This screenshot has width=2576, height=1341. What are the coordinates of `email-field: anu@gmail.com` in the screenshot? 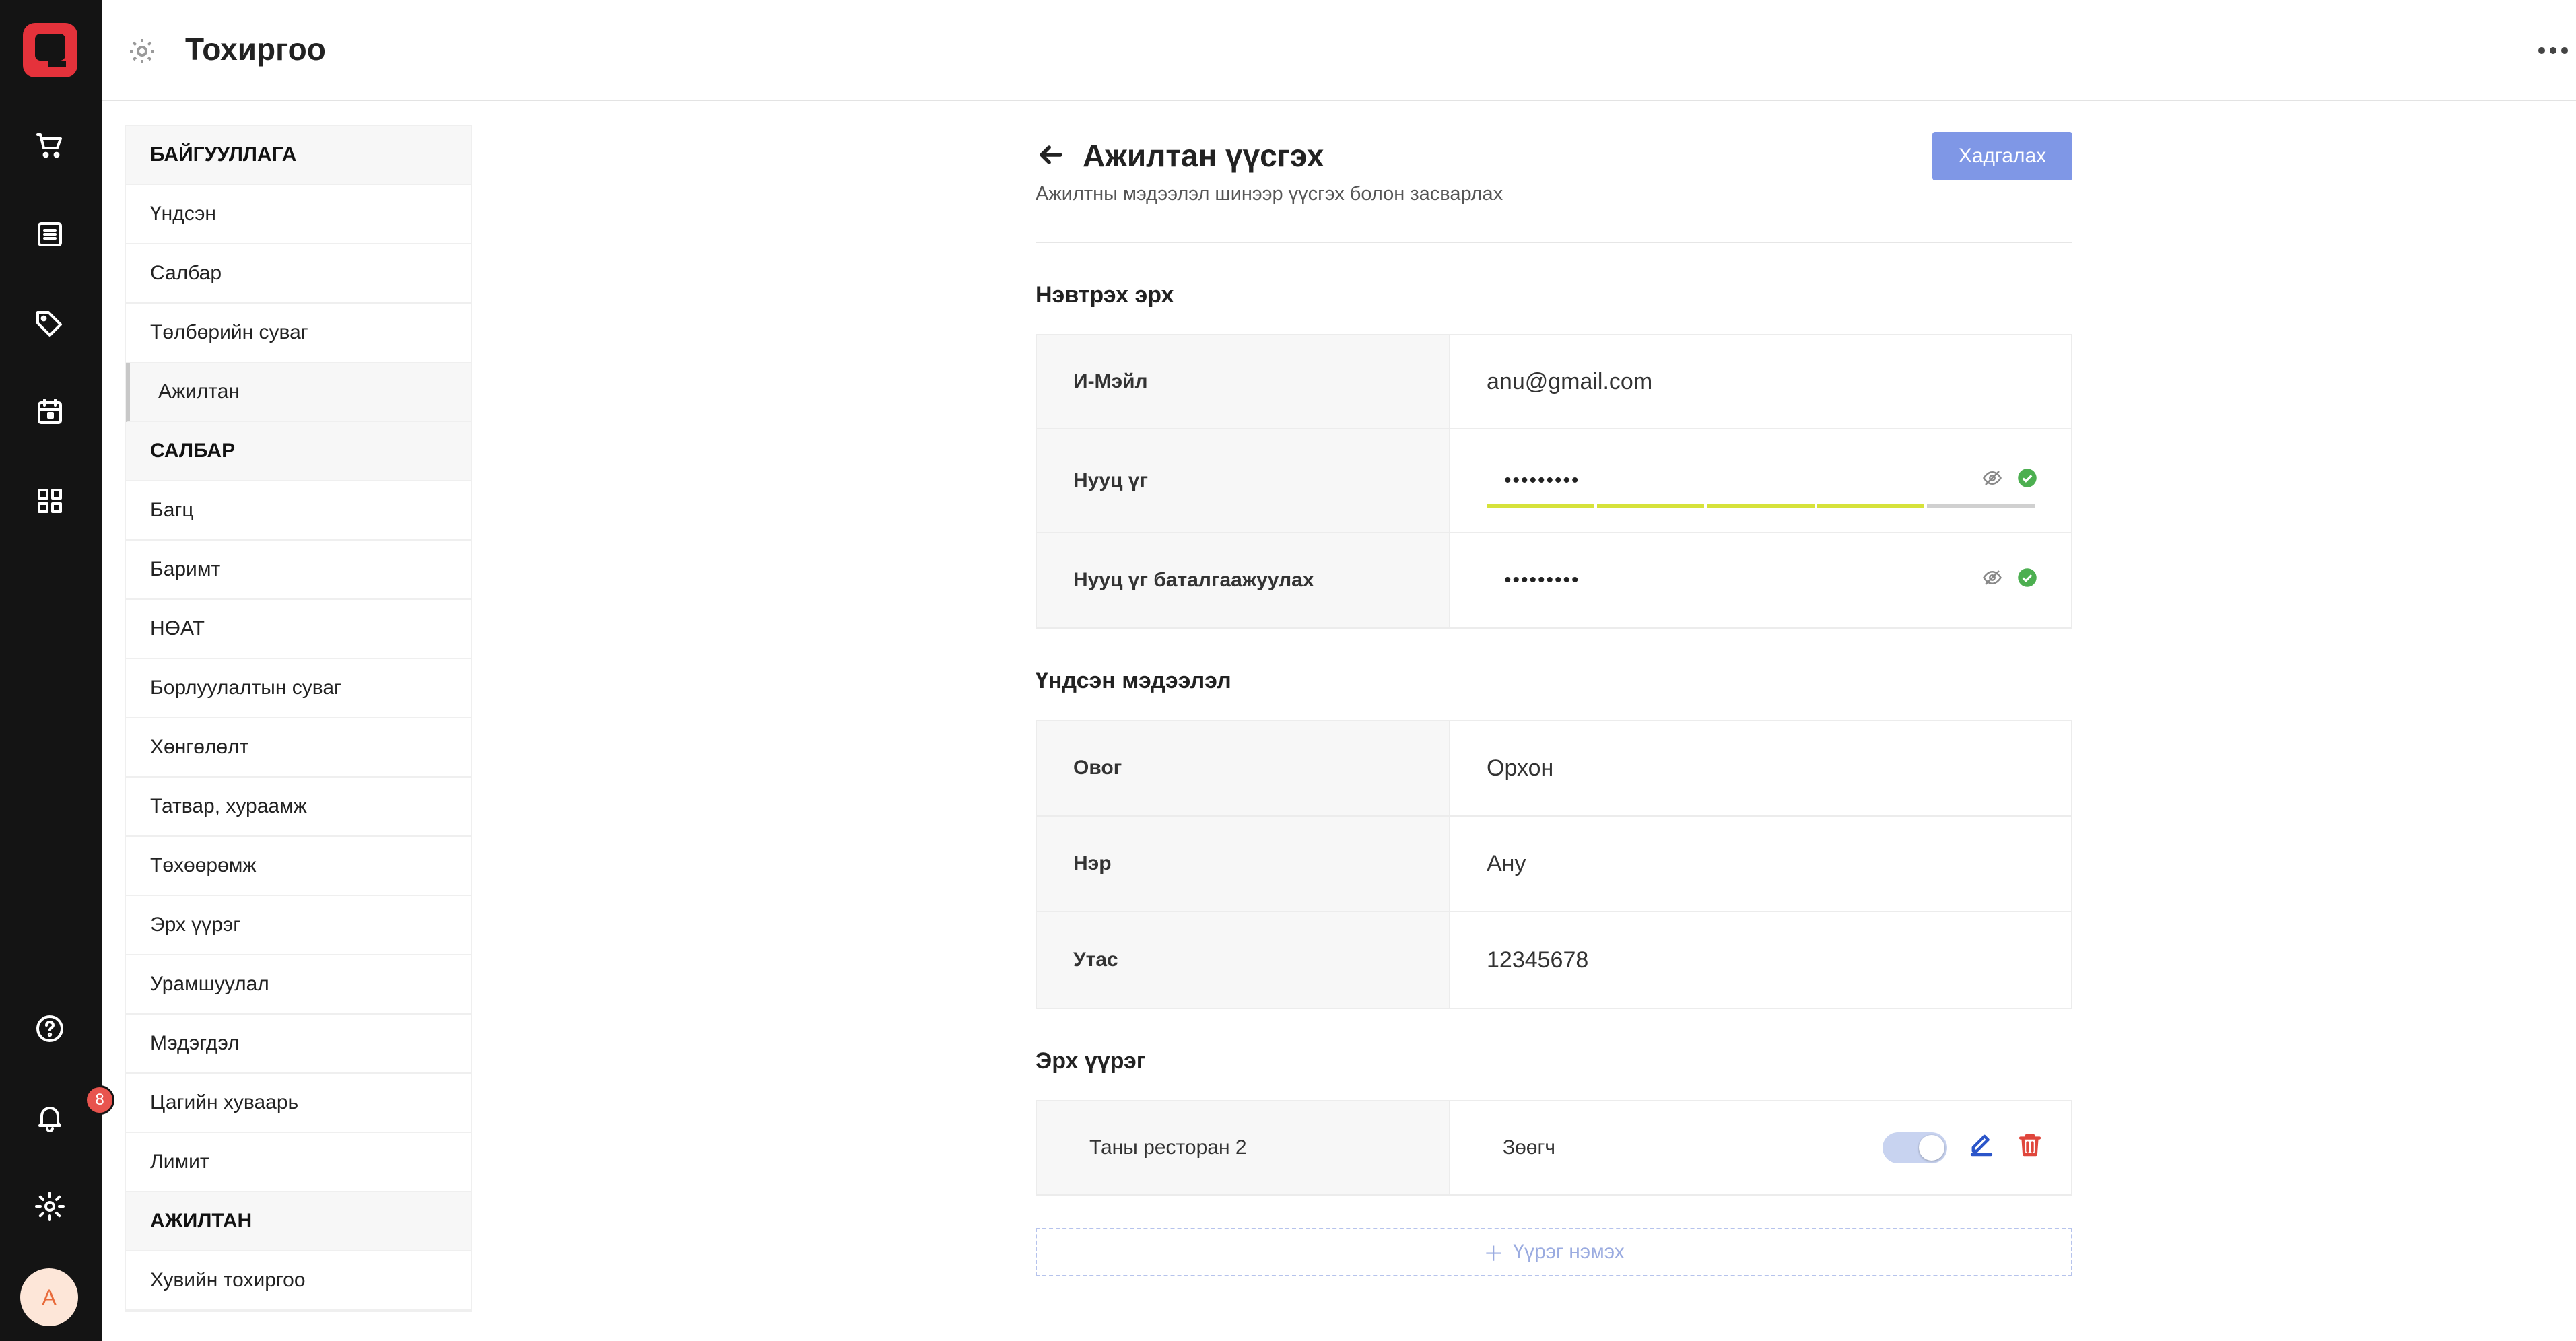 It's located at (1761, 381).